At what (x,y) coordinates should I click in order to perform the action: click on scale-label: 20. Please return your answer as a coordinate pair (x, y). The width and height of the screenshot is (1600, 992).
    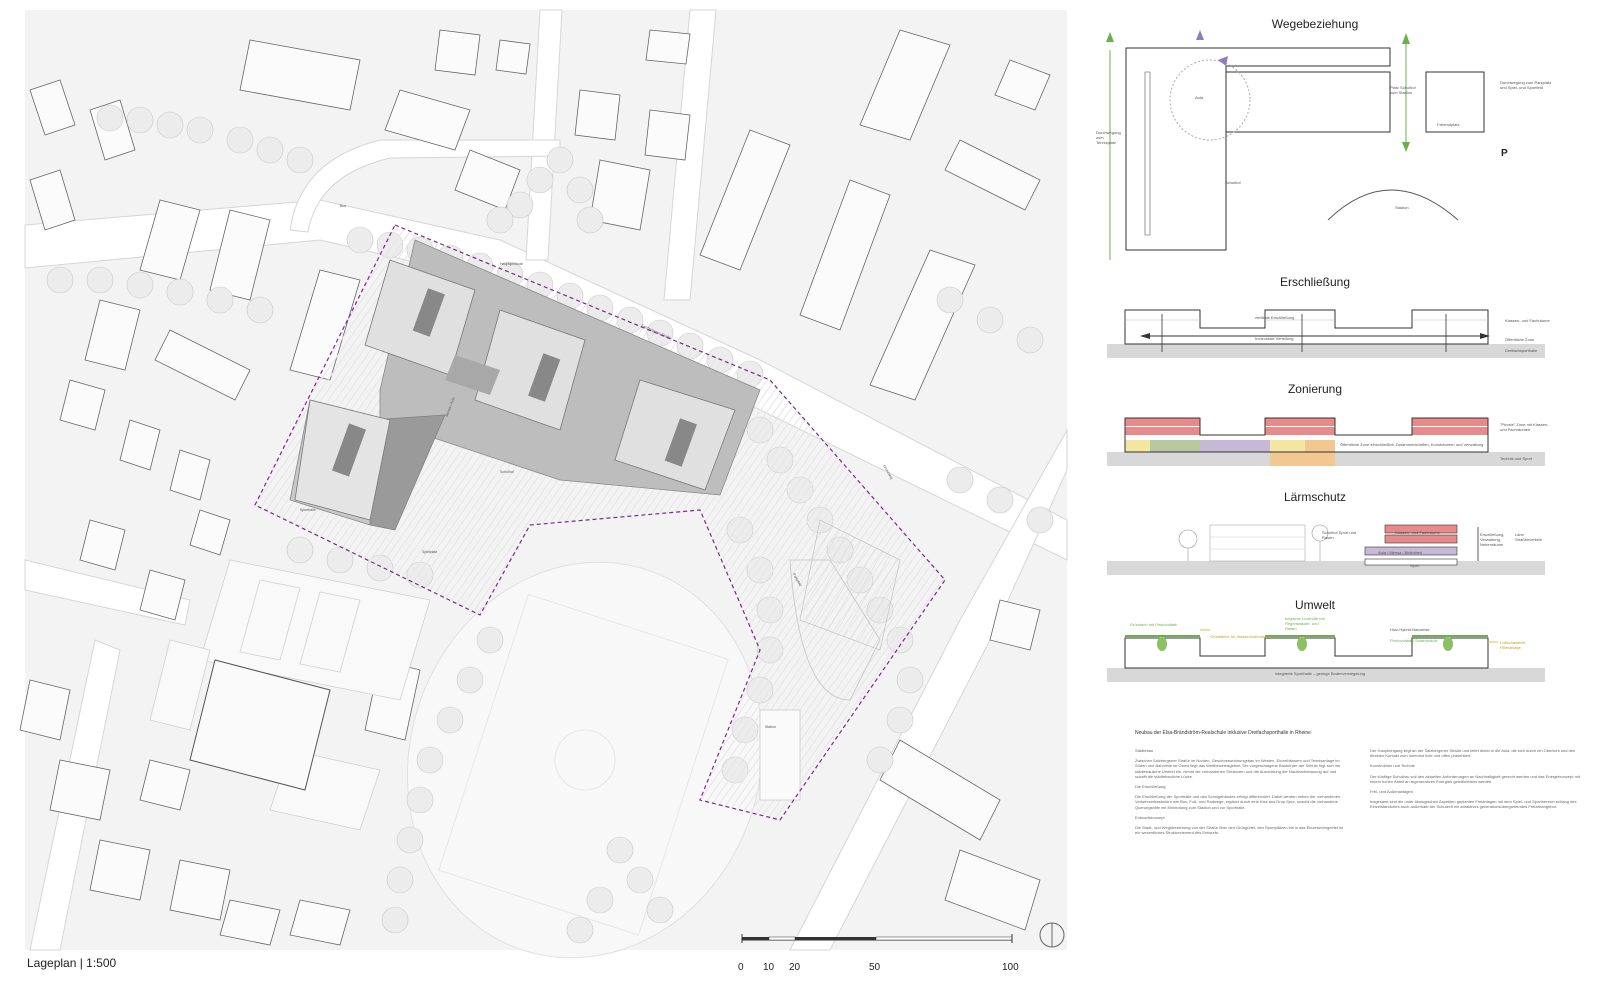
    Looking at the image, I should click on (795, 967).